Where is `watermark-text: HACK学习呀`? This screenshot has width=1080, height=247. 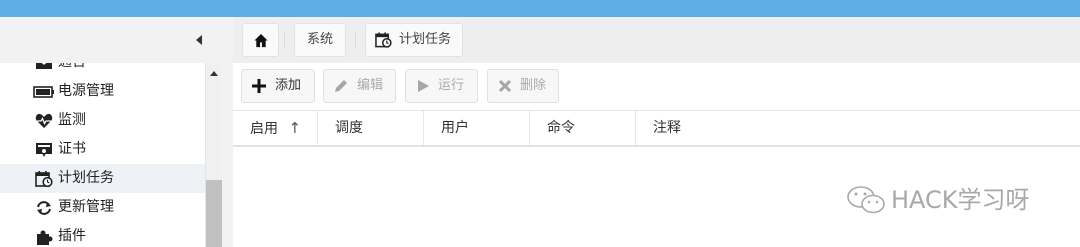
watermark-text: HACK学习呀 is located at coordinates (960, 200).